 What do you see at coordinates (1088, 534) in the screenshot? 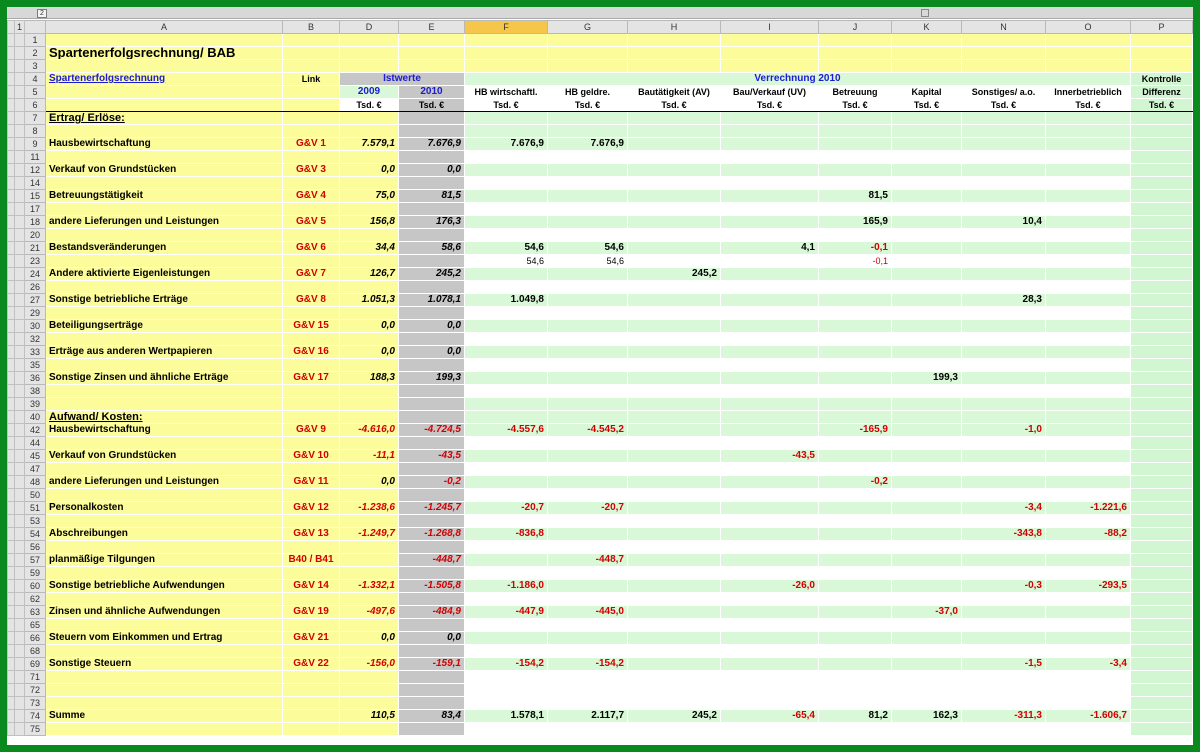
I see `allocation-value: -88,2` at bounding box center [1088, 534].